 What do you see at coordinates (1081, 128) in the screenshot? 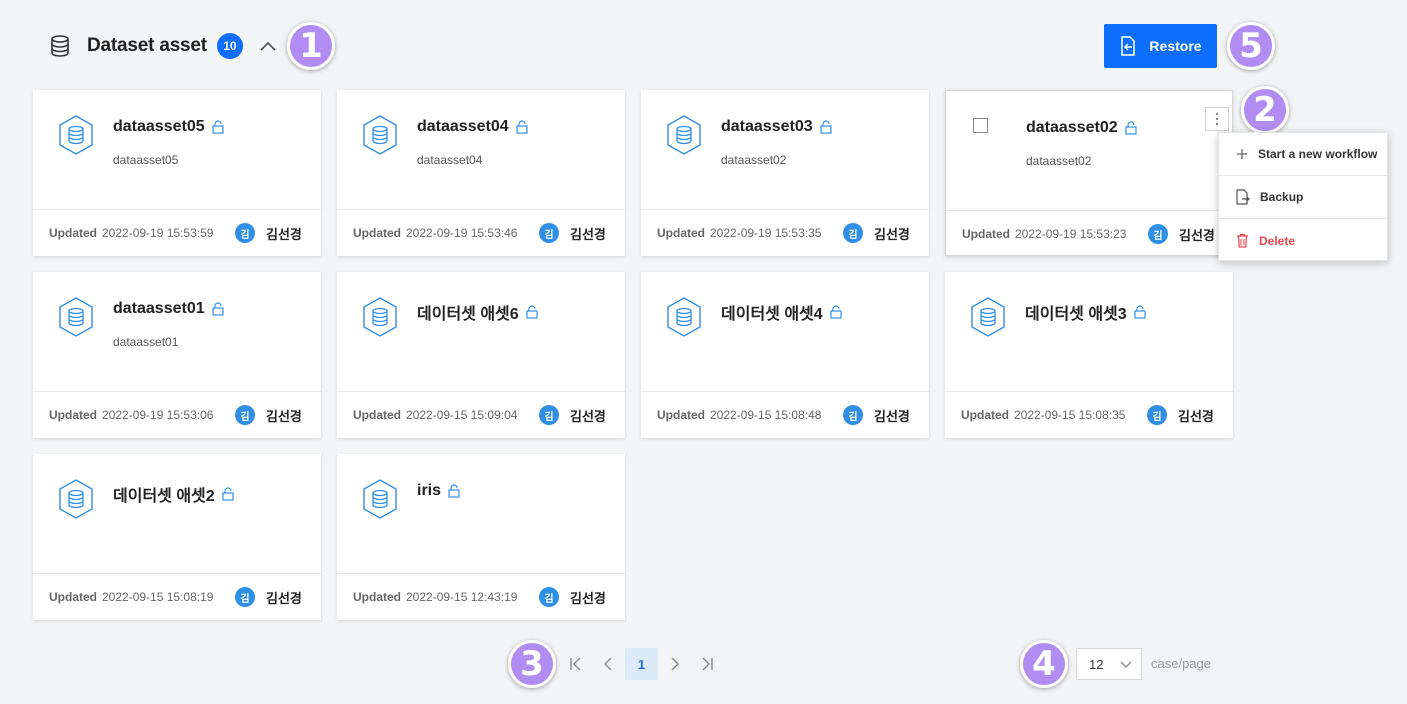
I see `card-title: dataasset02` at bounding box center [1081, 128].